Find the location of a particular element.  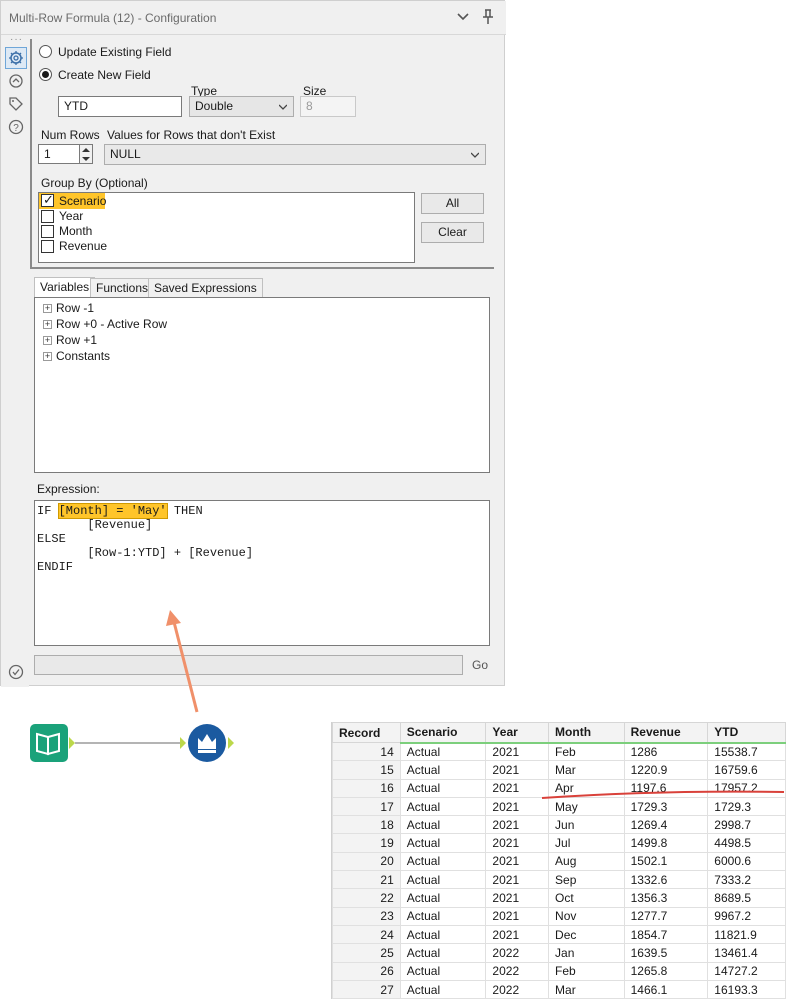

table-cell: 16193.3 is located at coordinates (746, 989).